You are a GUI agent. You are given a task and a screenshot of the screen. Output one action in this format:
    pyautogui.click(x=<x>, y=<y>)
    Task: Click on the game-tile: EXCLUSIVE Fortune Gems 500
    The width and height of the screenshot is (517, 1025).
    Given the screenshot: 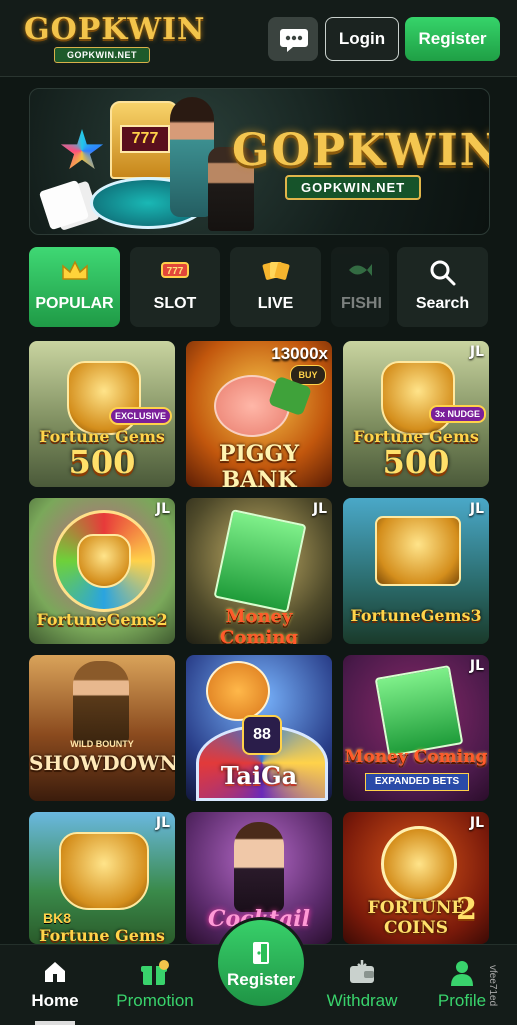 What is the action you would take?
    pyautogui.click(x=102, y=414)
    